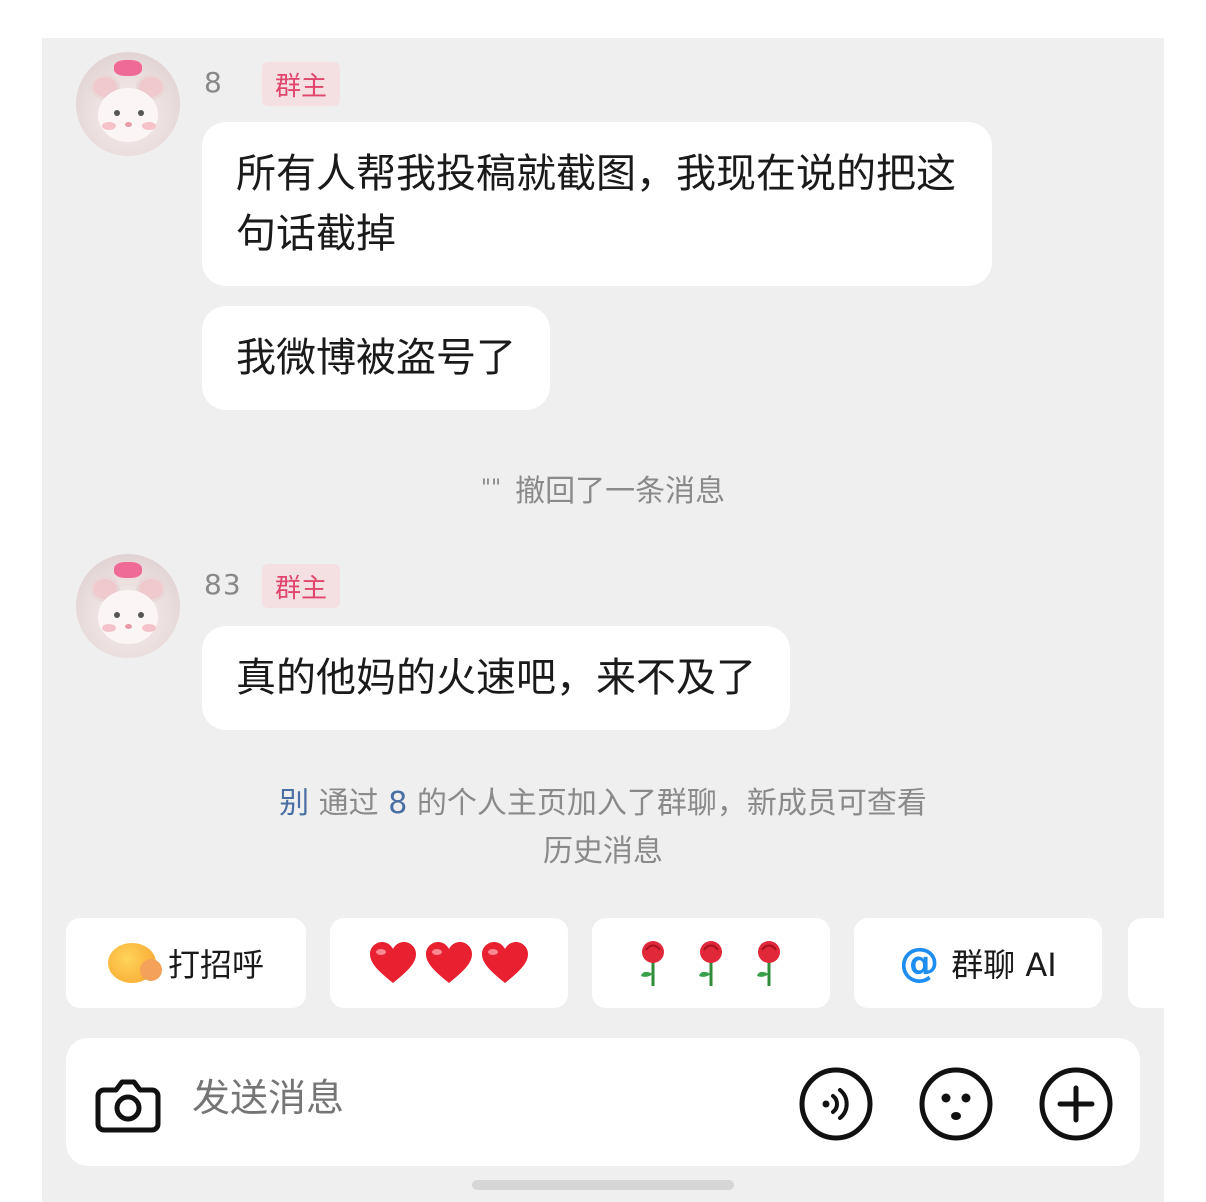  I want to click on recall-notice: "" 撤回了一条消息, so click(603, 488).